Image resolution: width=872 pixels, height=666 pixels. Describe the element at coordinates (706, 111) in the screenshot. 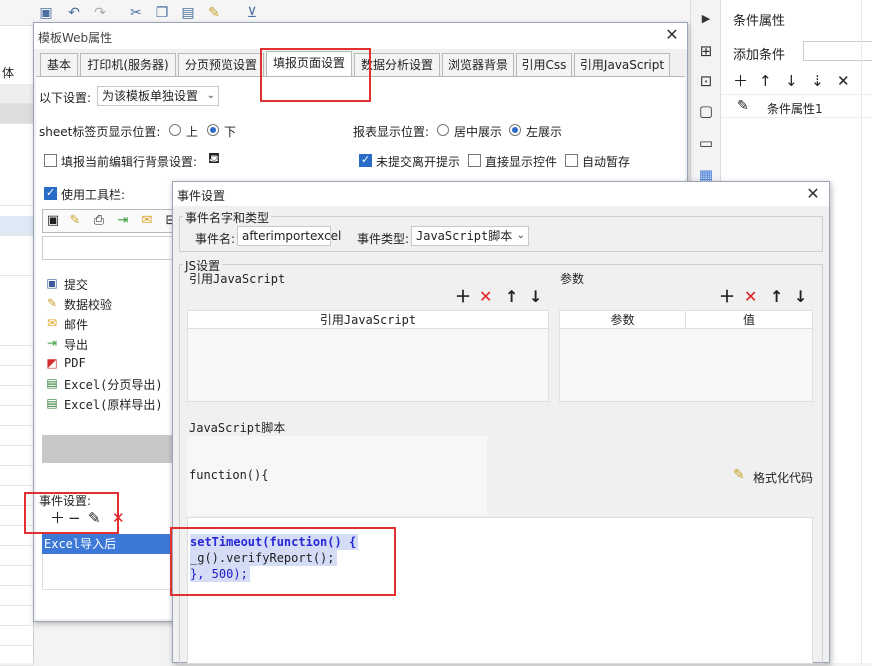

I see `frame-icon: ▢` at that location.